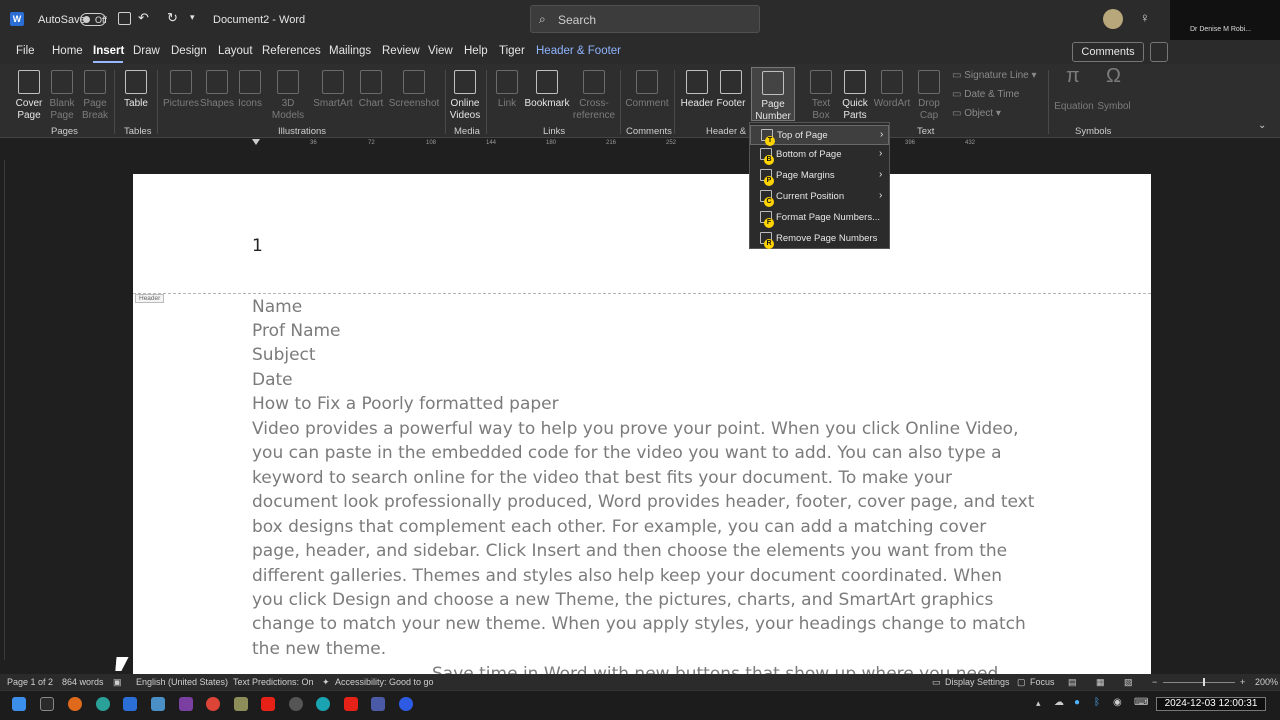 This screenshot has width=1280, height=720. I want to click on table-button: Table, so click(136, 90).